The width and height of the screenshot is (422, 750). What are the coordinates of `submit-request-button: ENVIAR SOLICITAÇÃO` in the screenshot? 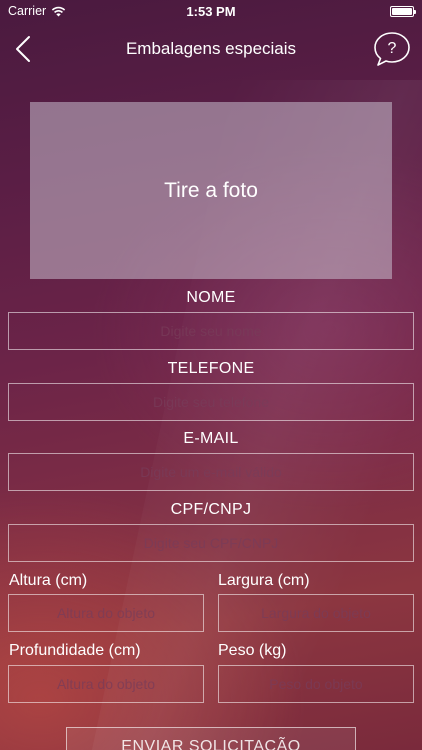 It's located at (211, 738).